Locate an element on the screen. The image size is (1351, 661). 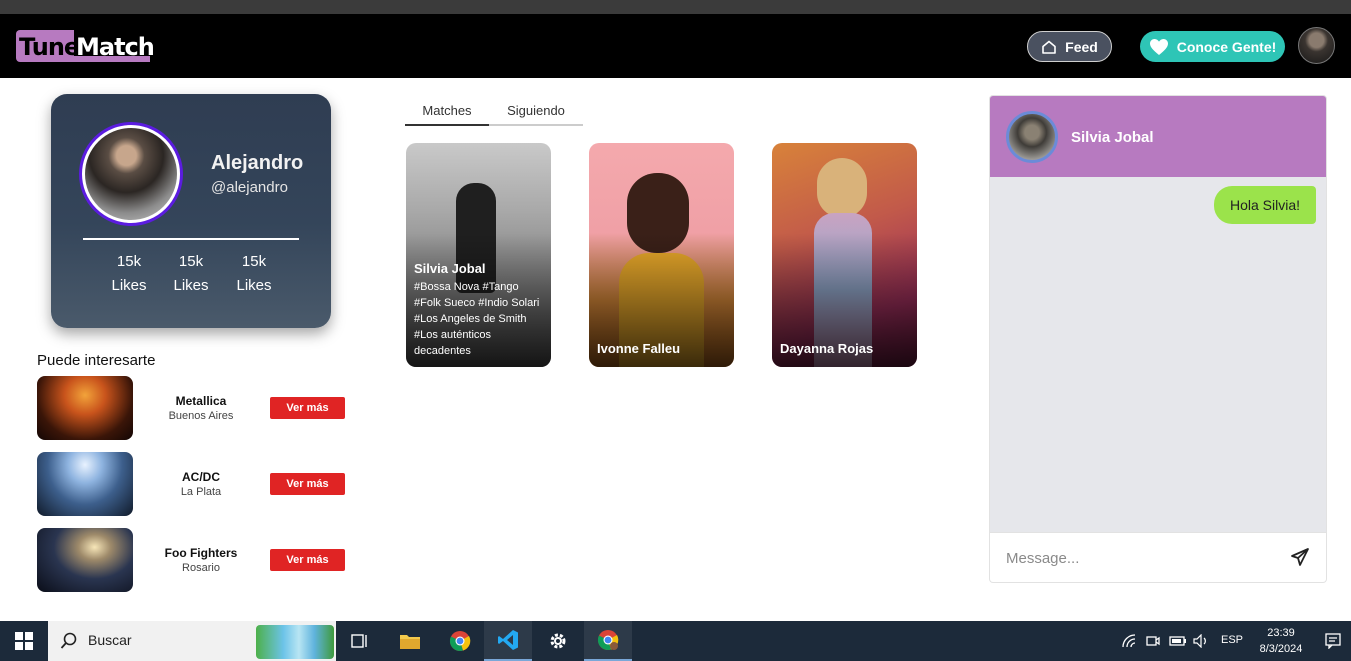
conoce-gente-label: Conoce Gente! is located at coordinates (1226, 46).